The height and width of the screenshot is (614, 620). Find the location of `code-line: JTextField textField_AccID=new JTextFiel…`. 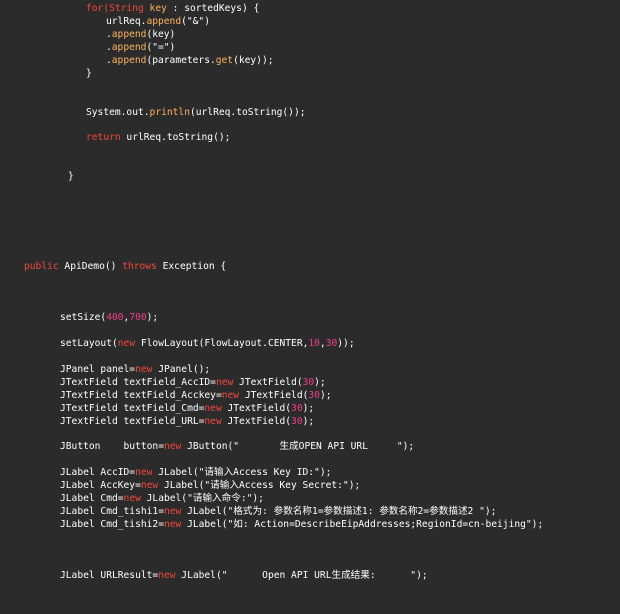

code-line: JTextField textField_AccID=new JTextFiel… is located at coordinates (193, 383).